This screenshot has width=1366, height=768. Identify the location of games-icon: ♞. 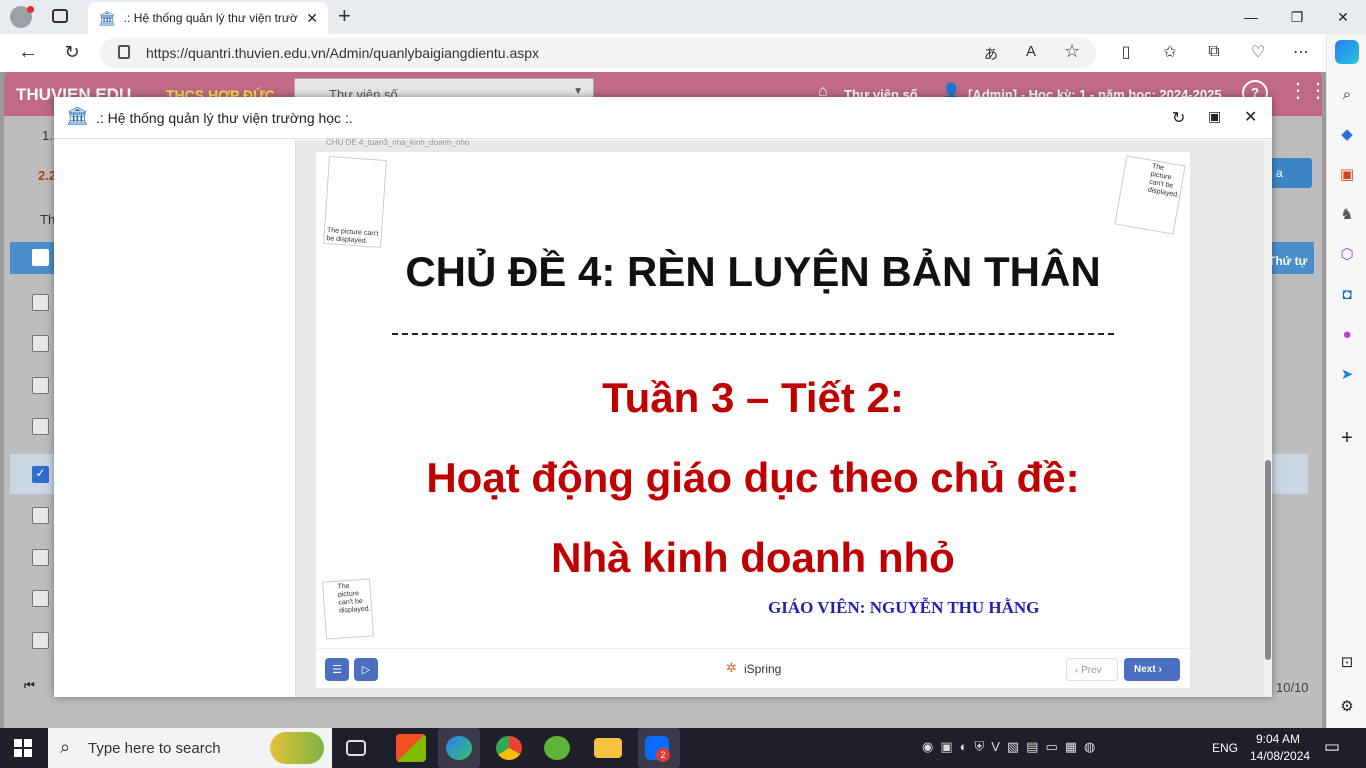
(1347, 214).